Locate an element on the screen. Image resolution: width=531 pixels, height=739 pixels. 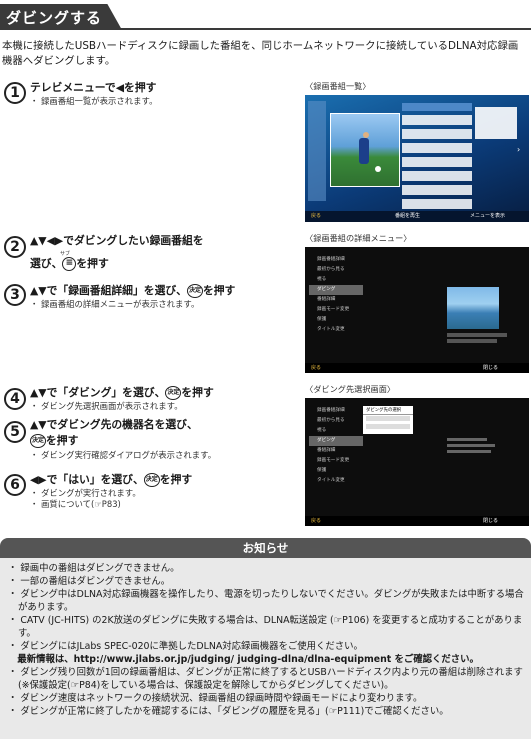
step-5-title-post: を押す is located at coordinates (62, 440).